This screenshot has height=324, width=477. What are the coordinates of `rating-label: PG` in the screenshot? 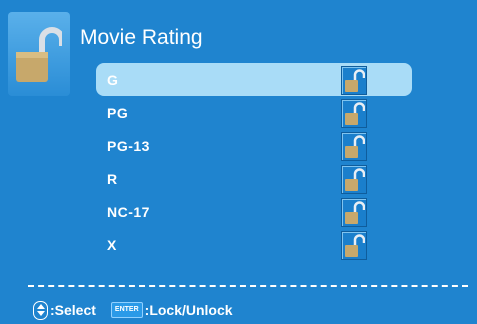 It's located at (118, 113).